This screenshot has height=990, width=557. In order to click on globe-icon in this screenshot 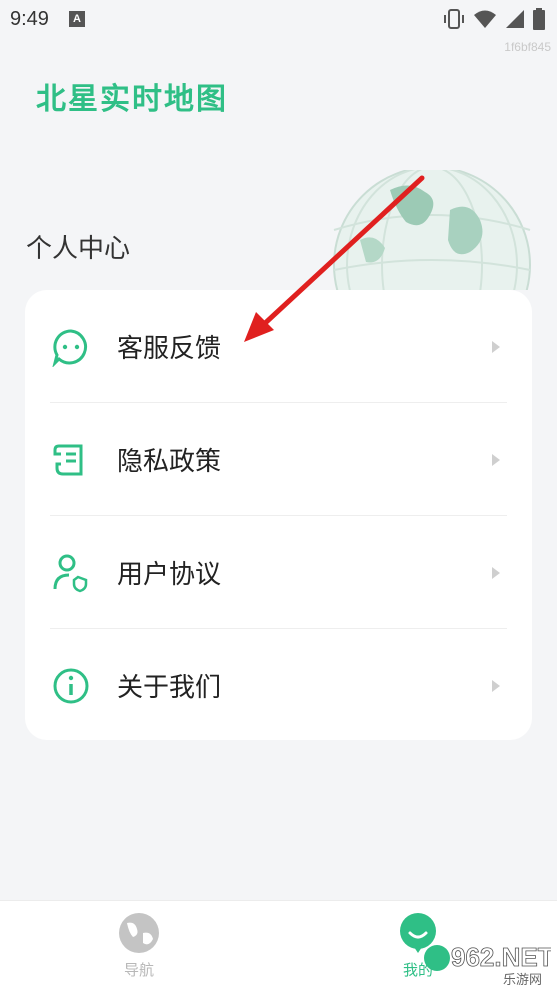, I will do `click(139, 933)`.